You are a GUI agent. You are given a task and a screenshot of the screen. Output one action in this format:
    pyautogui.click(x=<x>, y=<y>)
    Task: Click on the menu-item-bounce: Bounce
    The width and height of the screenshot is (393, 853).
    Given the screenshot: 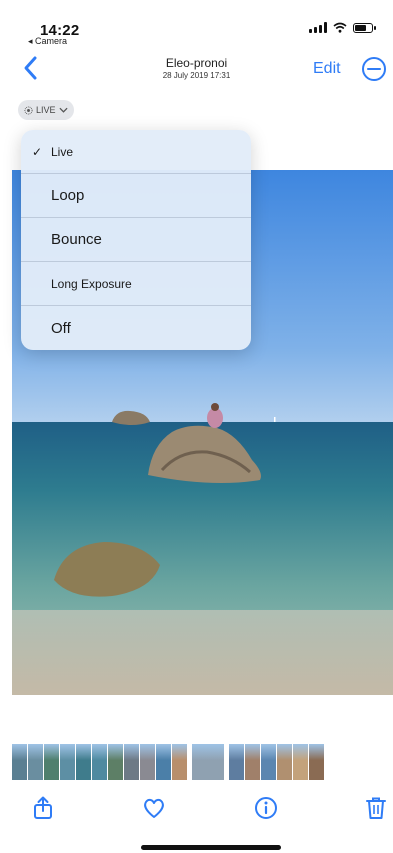 What is the action you would take?
    pyautogui.click(x=136, y=240)
    